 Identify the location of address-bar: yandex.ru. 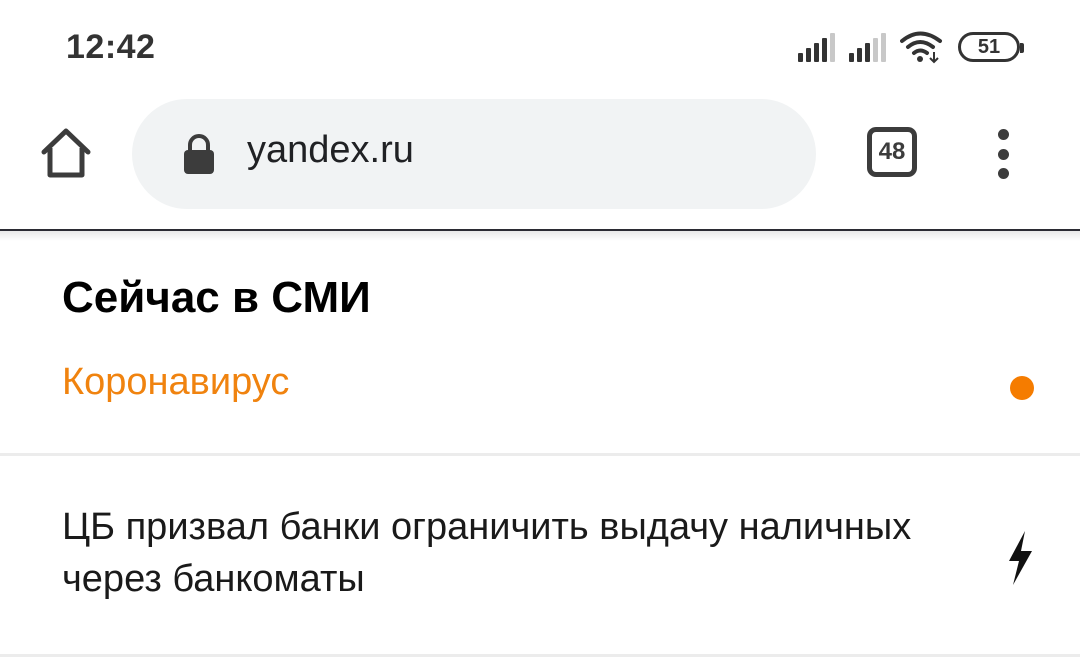
(474, 154).